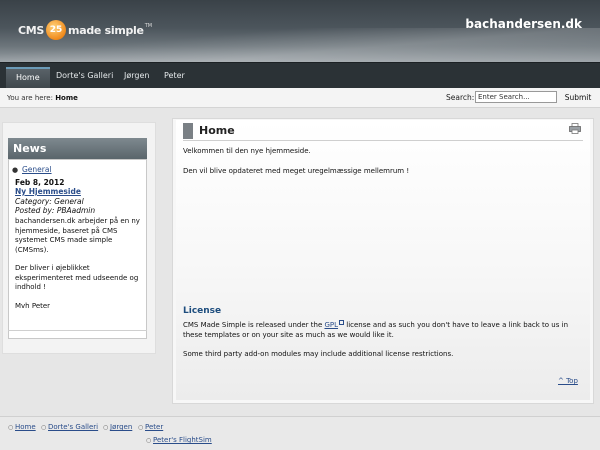 This screenshot has height=450, width=600. I want to click on breadcrumb-prefix: You are here:, so click(30, 98).